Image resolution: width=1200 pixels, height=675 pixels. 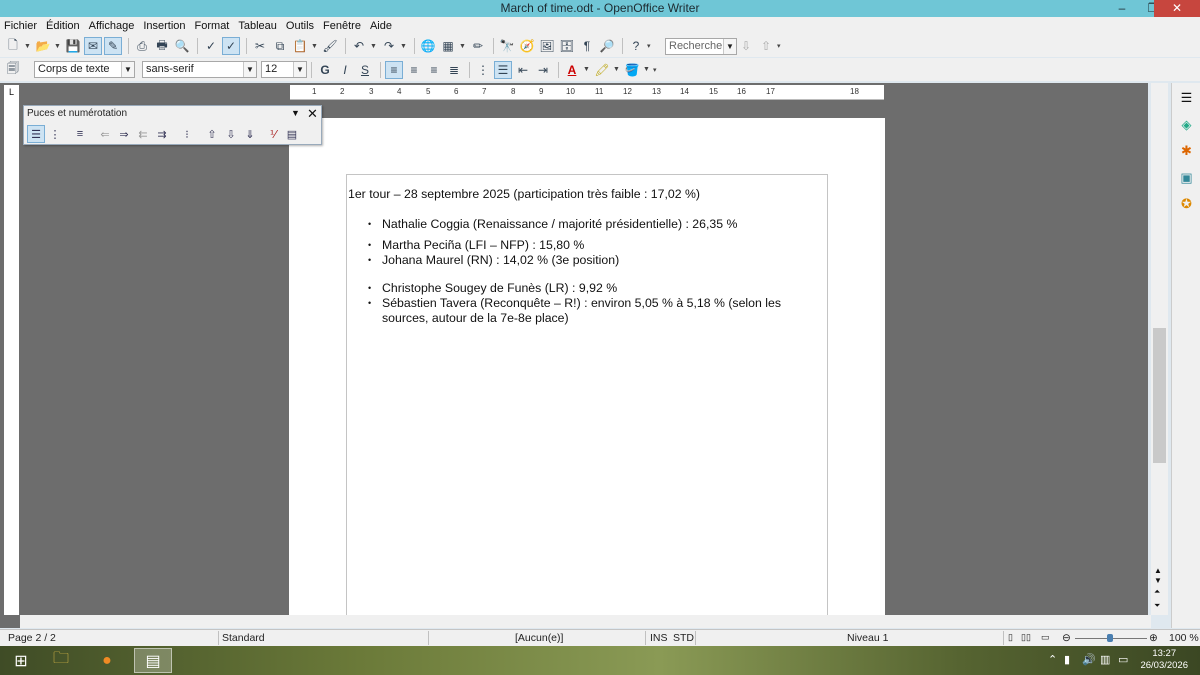 What do you see at coordinates (394, 69) in the screenshot?
I see `align-left-icon: ≡` at bounding box center [394, 69].